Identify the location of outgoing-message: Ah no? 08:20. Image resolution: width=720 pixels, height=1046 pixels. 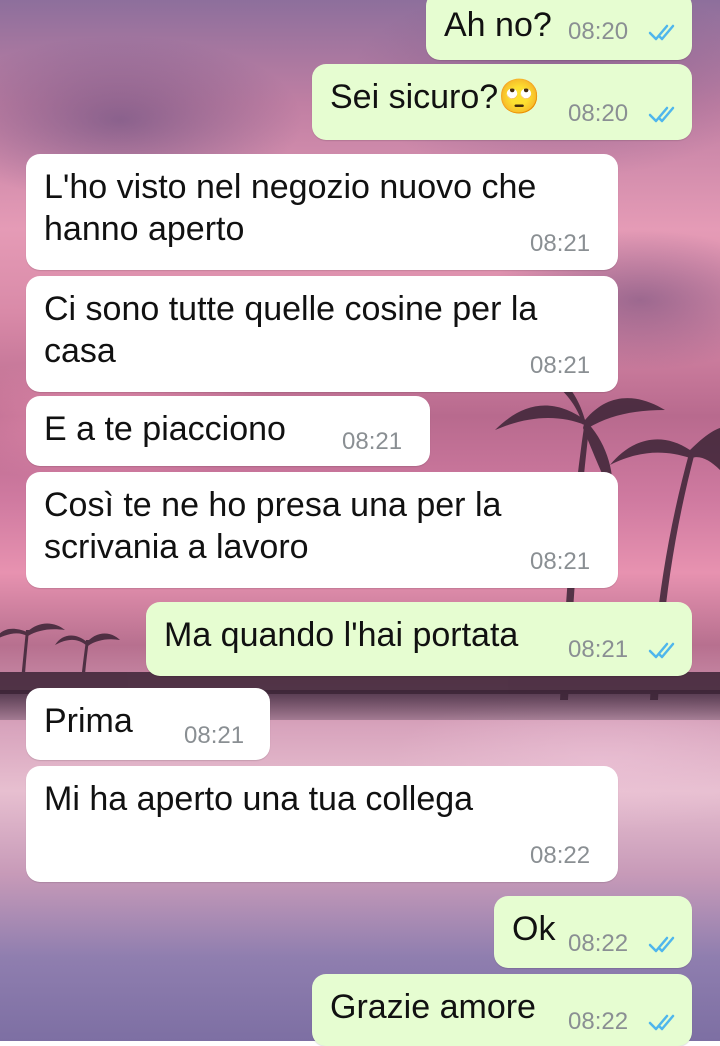
(559, 30).